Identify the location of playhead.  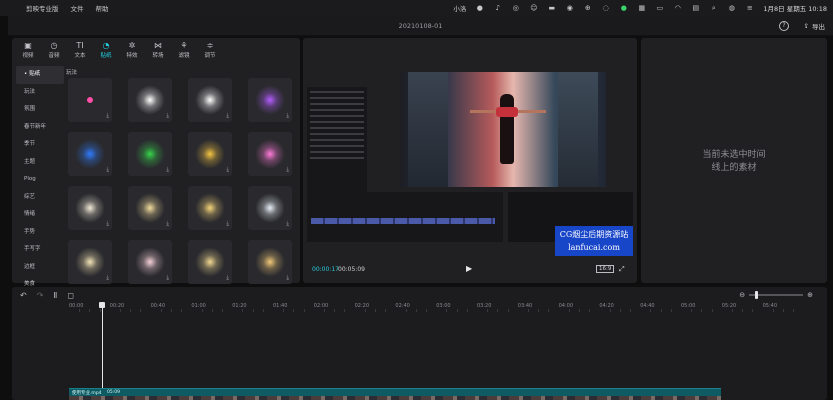
(102, 351).